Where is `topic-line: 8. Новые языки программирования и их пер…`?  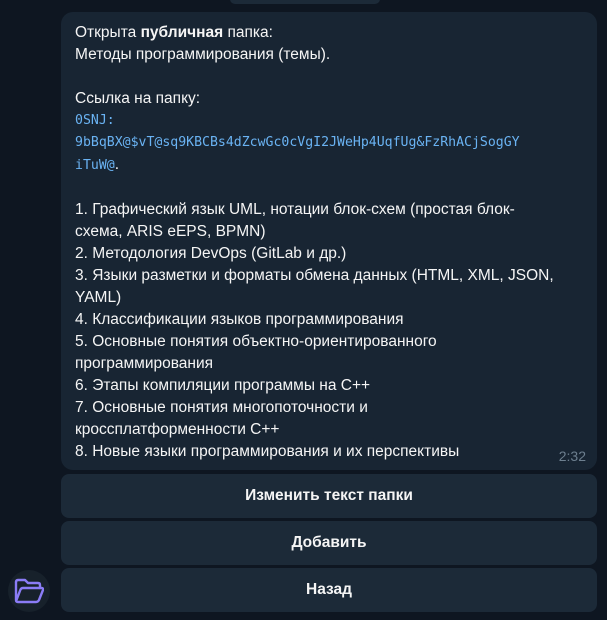
topic-line: 8. Новые языки программирования и их пер… is located at coordinates (267, 451).